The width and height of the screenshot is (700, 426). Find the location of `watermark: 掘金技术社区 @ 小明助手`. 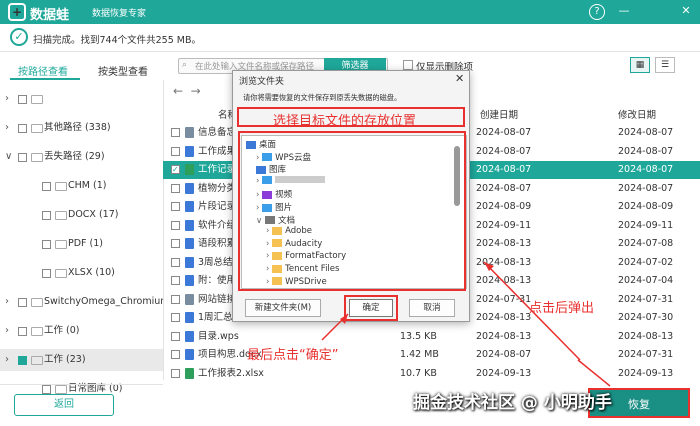

watermark: 掘金技术社区 @ 小明助手 is located at coordinates (512, 403).